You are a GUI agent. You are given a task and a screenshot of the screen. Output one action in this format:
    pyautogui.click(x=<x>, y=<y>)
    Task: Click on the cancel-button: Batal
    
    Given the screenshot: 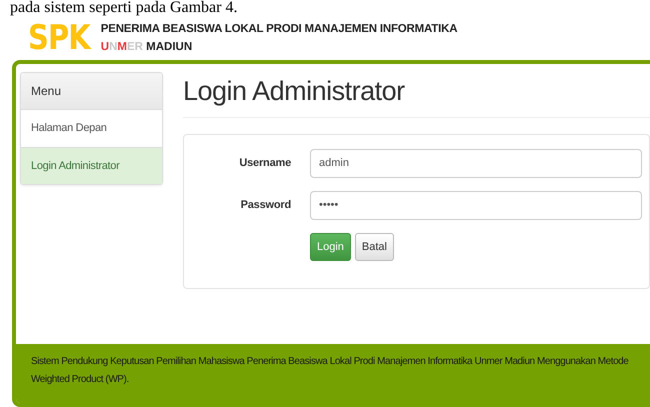 What is the action you would take?
    pyautogui.click(x=374, y=247)
    